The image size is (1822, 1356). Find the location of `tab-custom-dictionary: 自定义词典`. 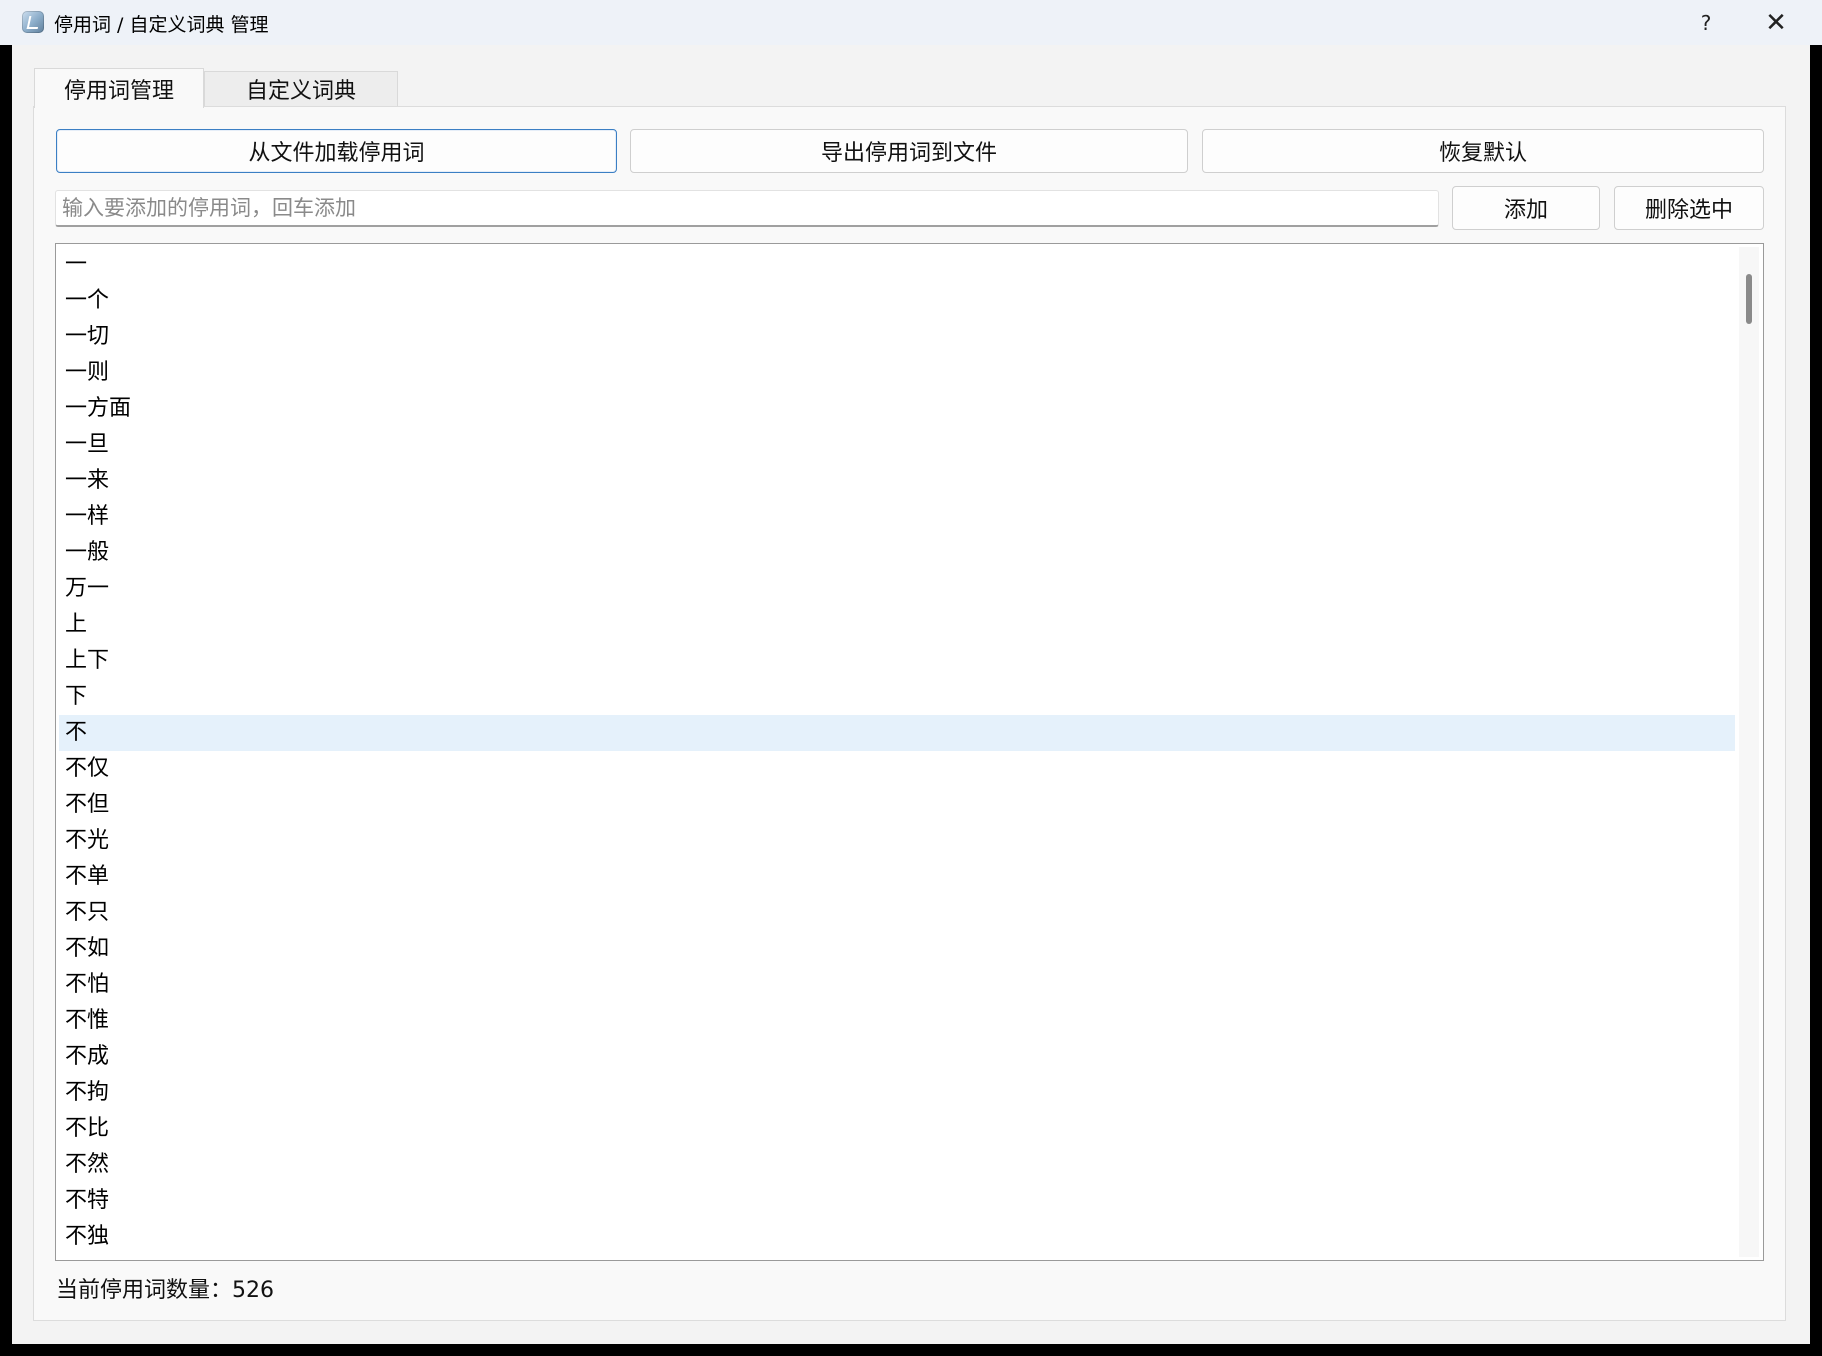

tab-custom-dictionary: 自定义词典 is located at coordinates (301, 88).